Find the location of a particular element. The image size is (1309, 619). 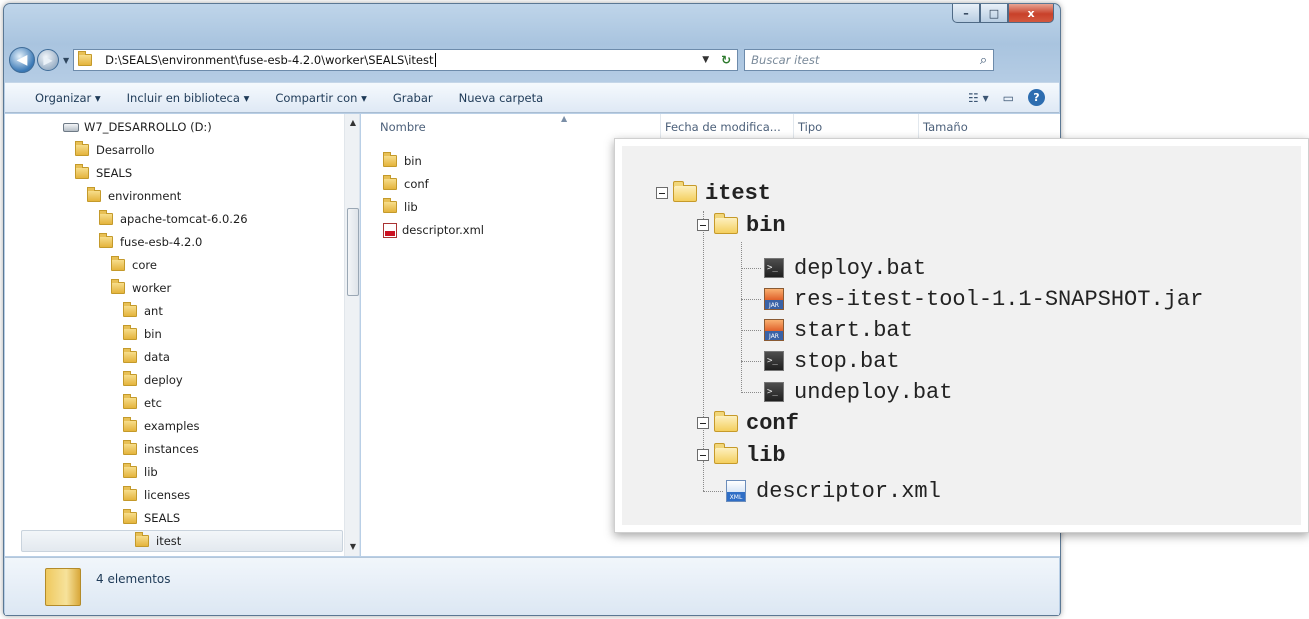

minimize-button: – is located at coordinates (966, 13).